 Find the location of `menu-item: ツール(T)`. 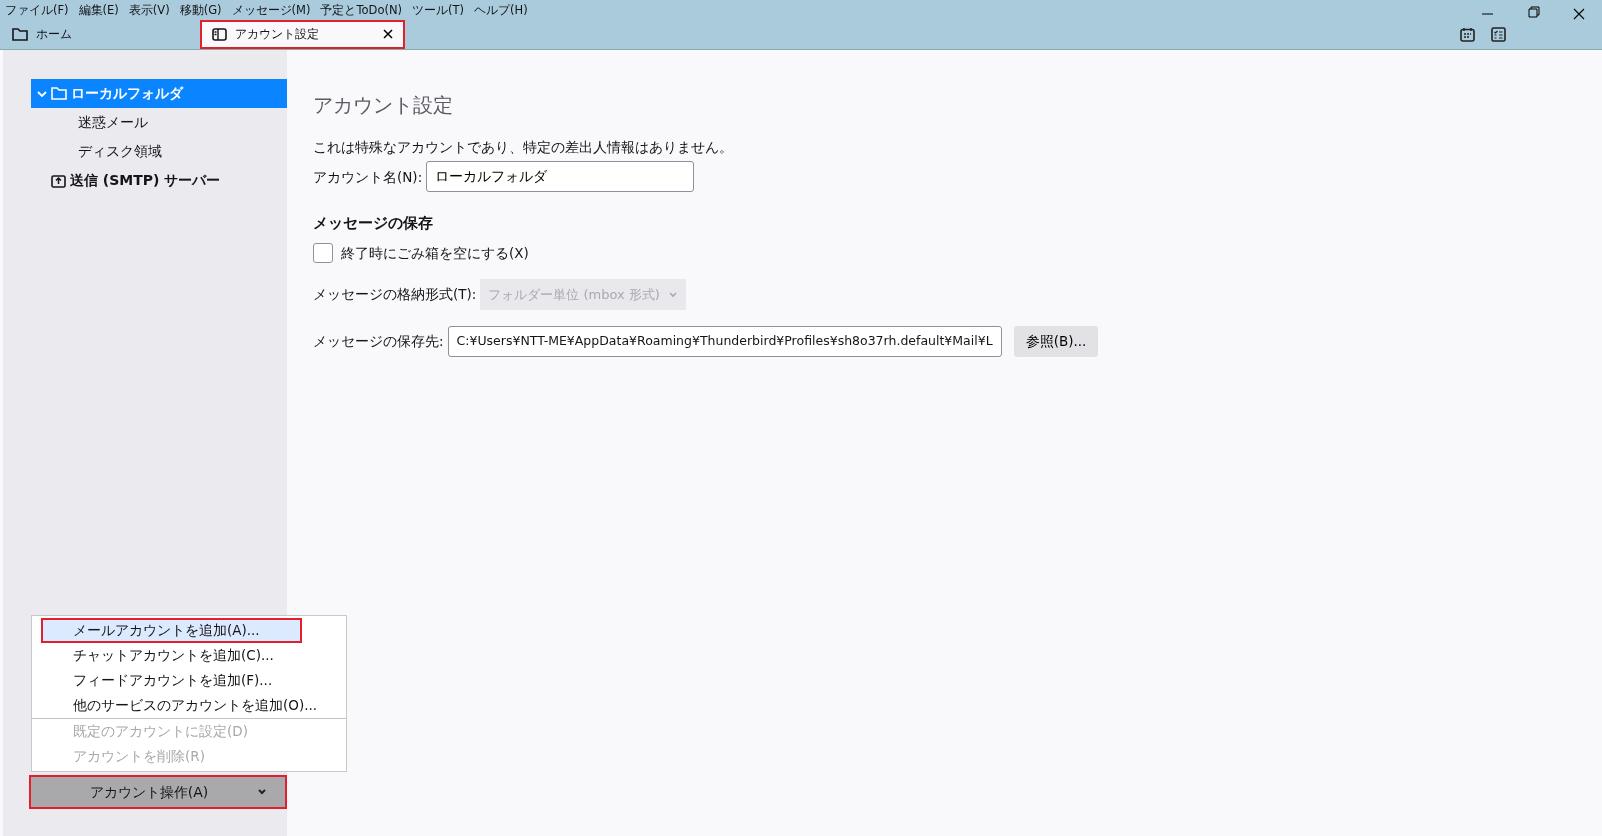

menu-item: ツール(T) is located at coordinates (438, 10).